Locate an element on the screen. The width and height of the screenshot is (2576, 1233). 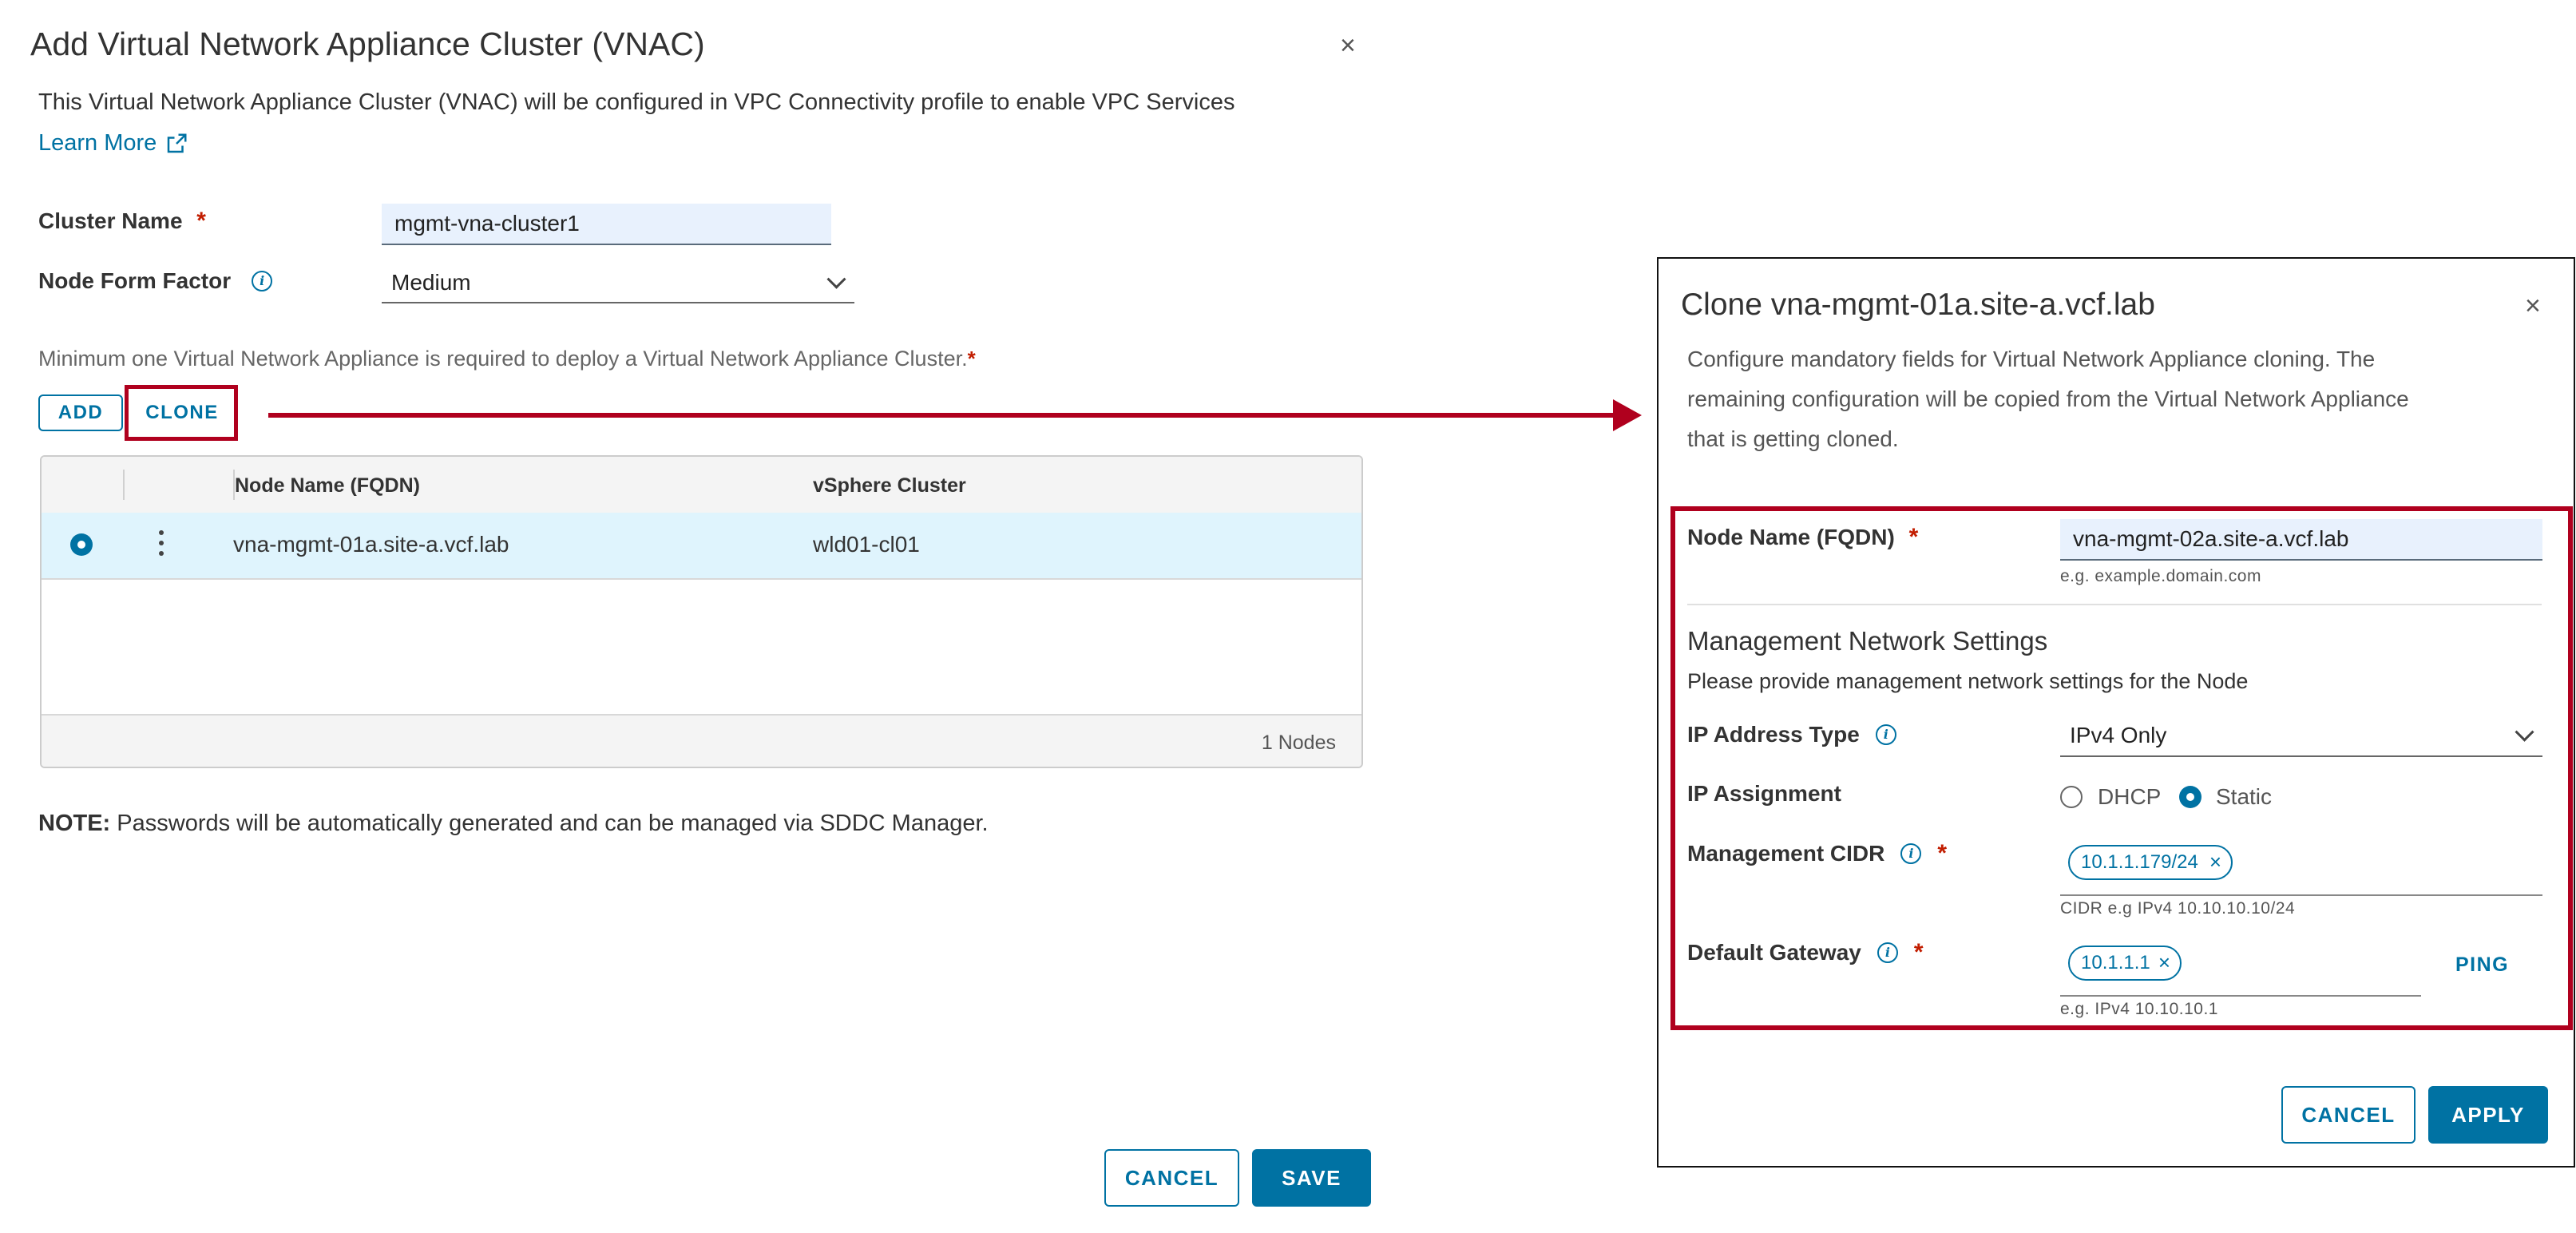
callout-arrow-head-icon is located at coordinates (1628, 415).